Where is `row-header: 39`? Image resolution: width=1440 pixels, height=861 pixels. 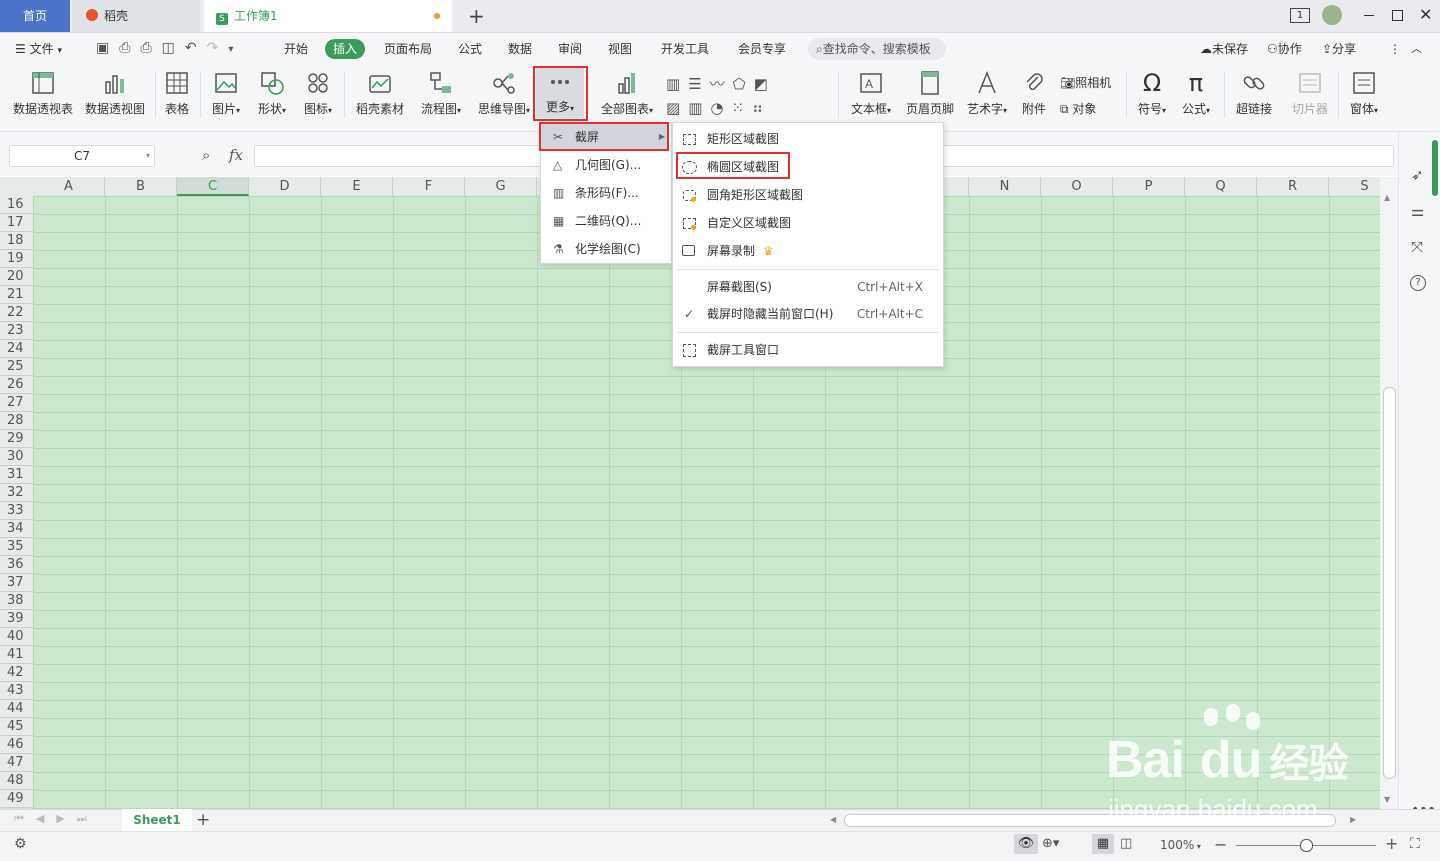 row-header: 39 is located at coordinates (16, 619).